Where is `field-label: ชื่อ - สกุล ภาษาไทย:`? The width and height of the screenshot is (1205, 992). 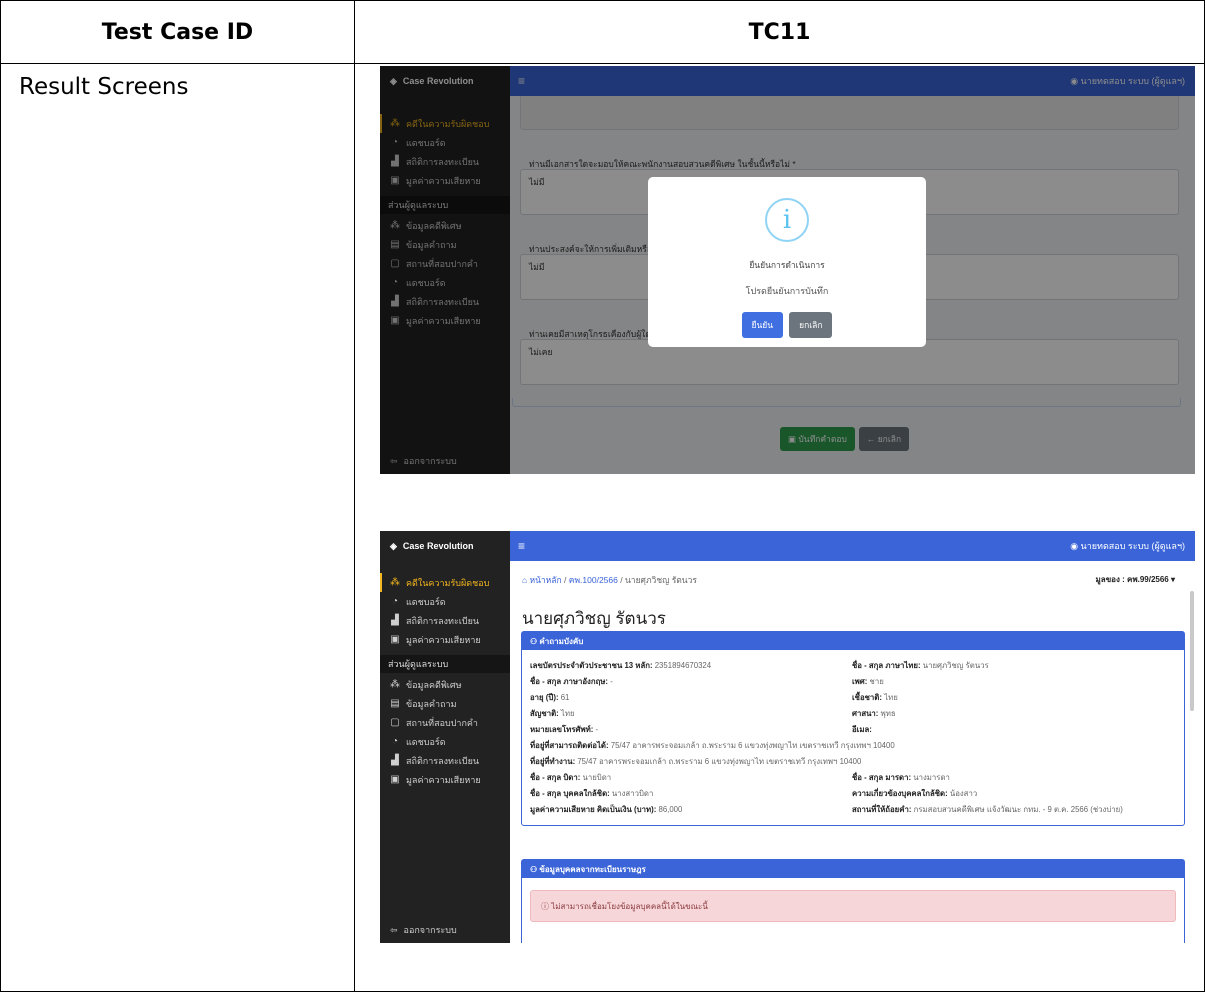 field-label: ชื่อ - สกุล ภาษาไทย: is located at coordinates (886, 665).